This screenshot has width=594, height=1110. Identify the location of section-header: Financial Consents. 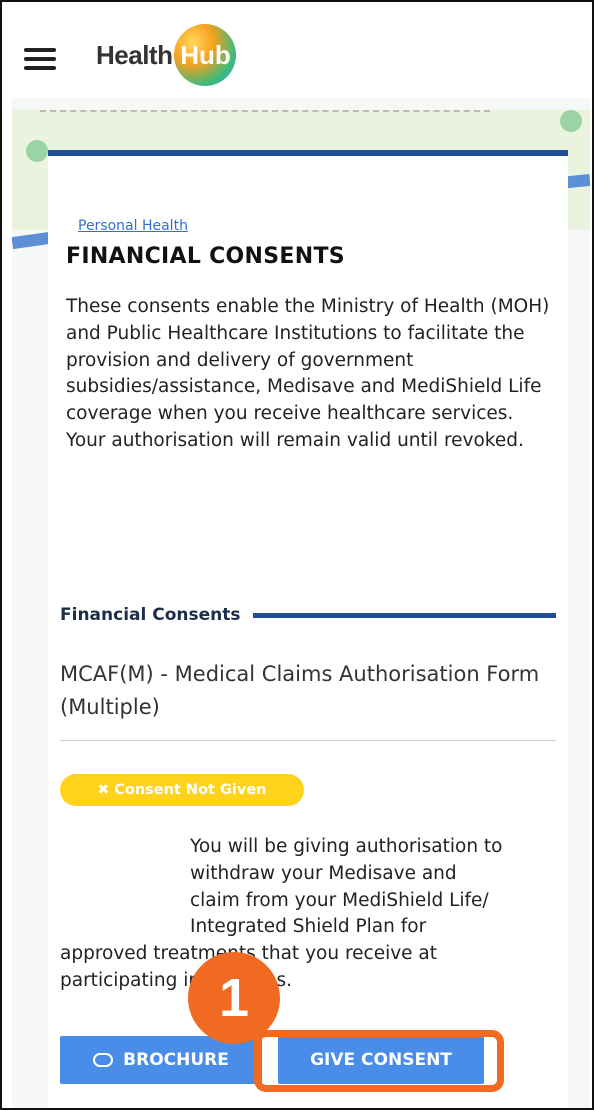
(308, 615).